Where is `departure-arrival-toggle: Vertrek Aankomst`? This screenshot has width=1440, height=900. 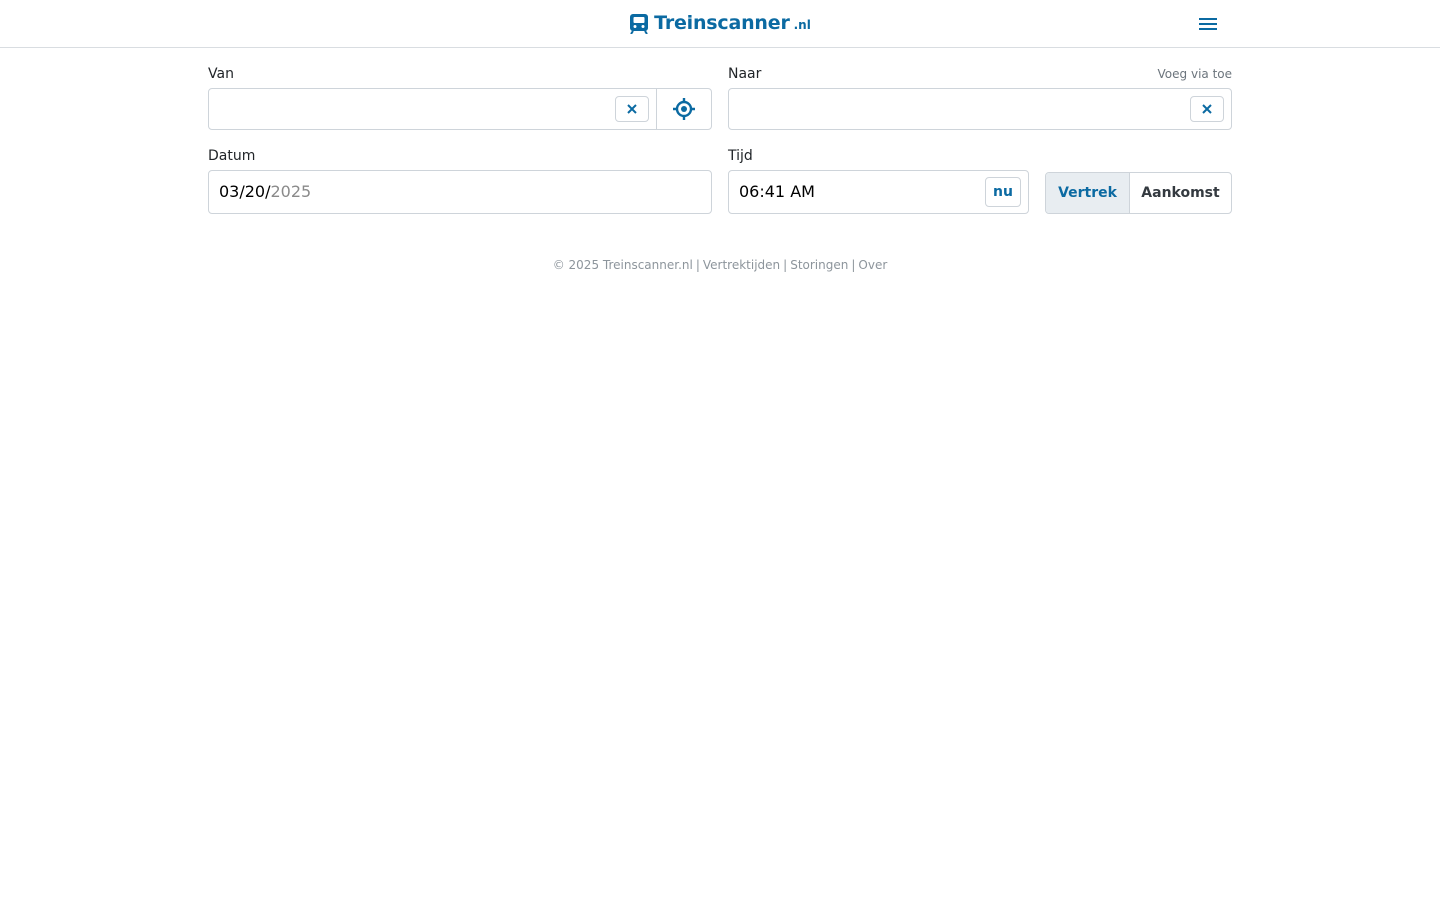
departure-arrival-toggle: Vertrek Aankomst is located at coordinates (1138, 193).